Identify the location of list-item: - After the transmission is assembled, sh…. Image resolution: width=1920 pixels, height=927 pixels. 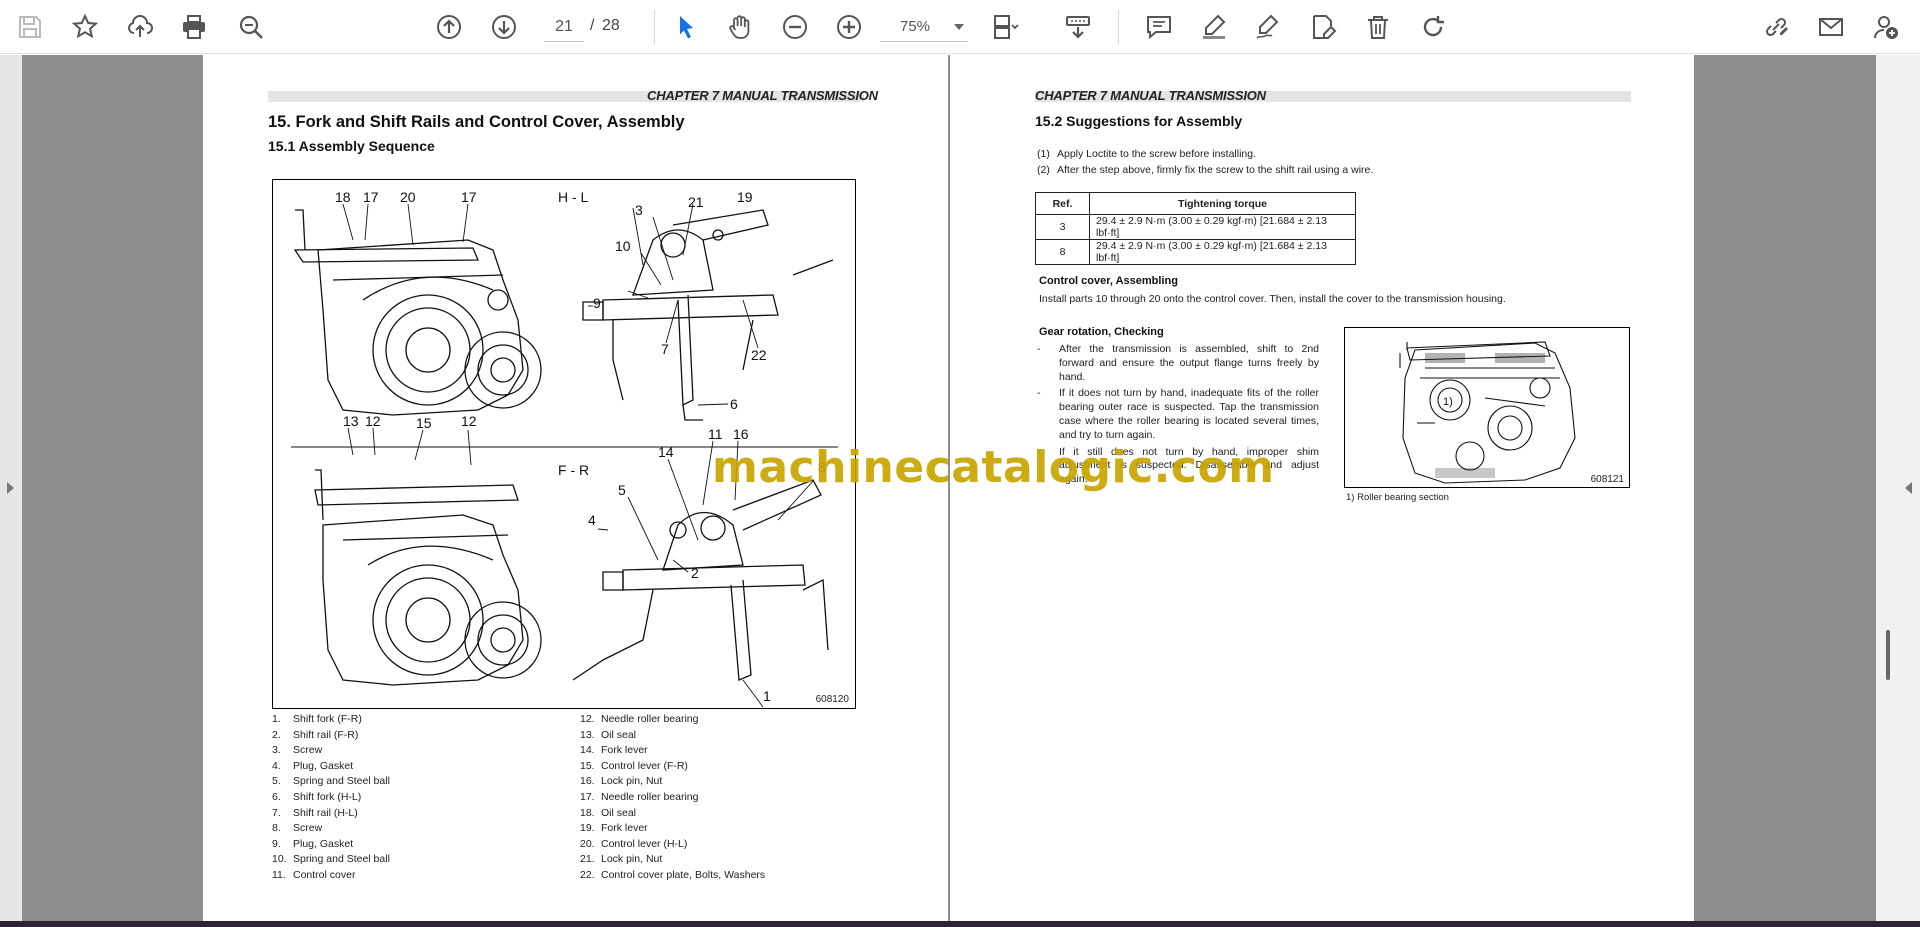
(1178, 363).